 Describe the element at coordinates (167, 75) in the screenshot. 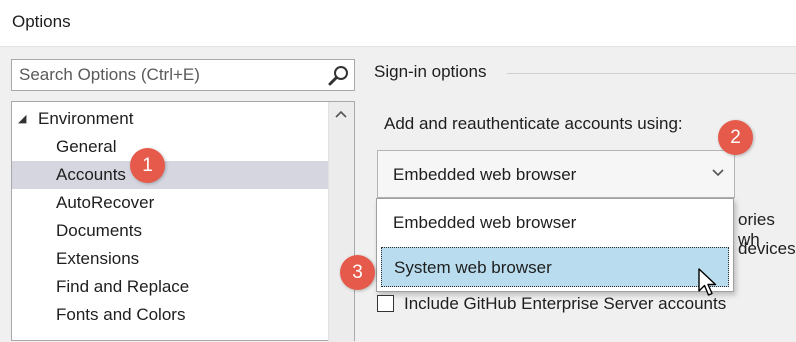

I see `search-input` at that location.